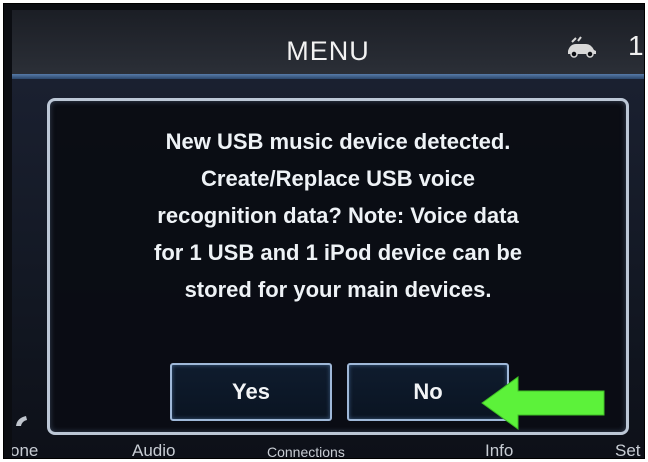 This screenshot has height=462, width=648. Describe the element at coordinates (338, 178) in the screenshot. I see `message-line: Create/Replace USB voice` at that location.